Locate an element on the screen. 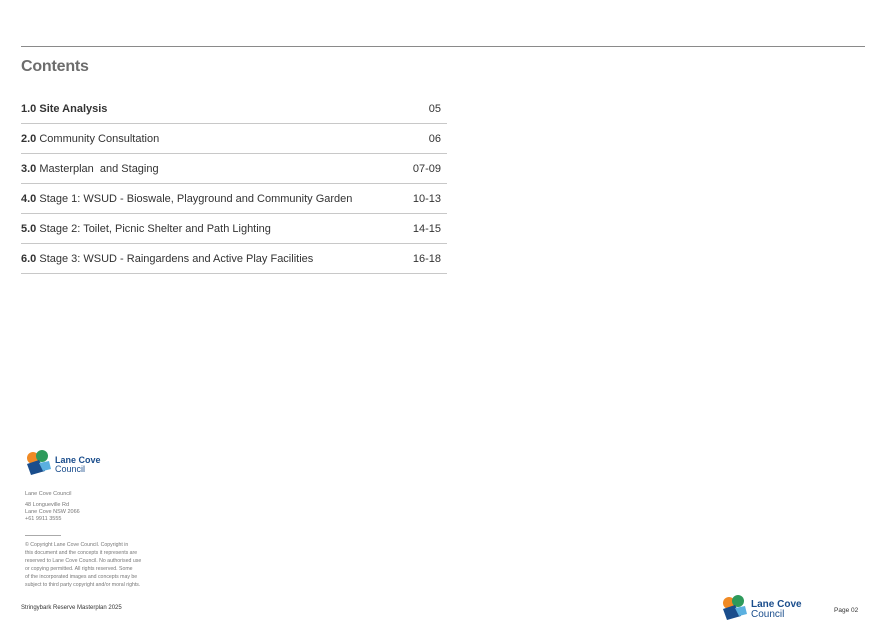 The height and width of the screenshot is (626, 885). logo-line-2: Council is located at coordinates (70, 469).